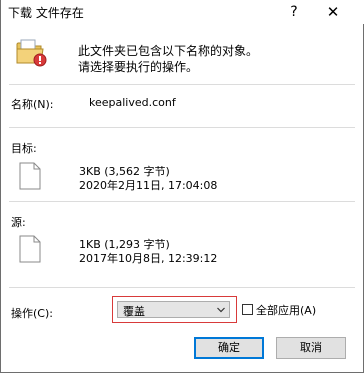 The image size is (364, 373). I want to click on chevron-down-icon, so click(221, 310).